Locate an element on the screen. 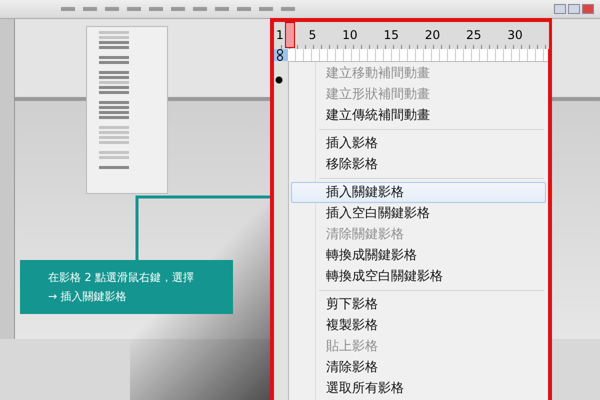 Image resolution: width=600 pixels, height=400 pixels. bullet-icon is located at coordinates (279, 80).